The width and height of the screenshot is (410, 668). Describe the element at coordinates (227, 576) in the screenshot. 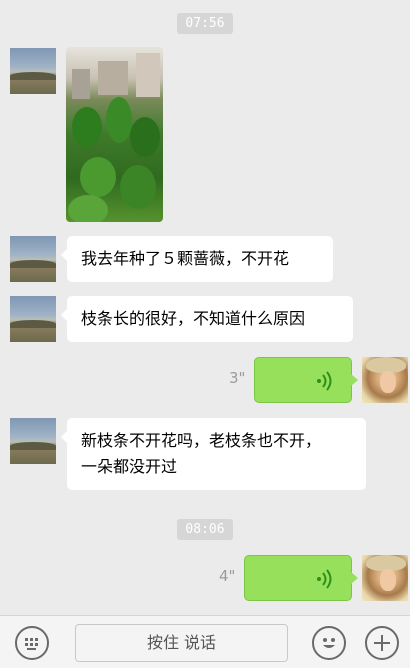

I see `voice-duration: 4"` at that location.